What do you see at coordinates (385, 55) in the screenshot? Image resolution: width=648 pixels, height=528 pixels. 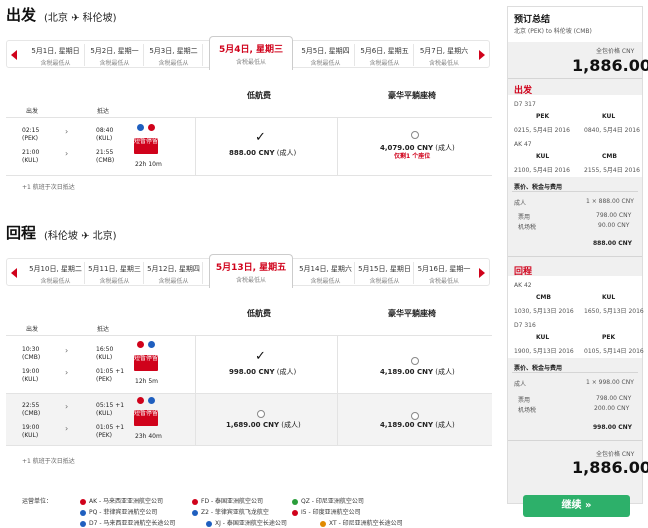 I see `date-tab: 5月6日, 星期五 含税最低从` at bounding box center [385, 55].